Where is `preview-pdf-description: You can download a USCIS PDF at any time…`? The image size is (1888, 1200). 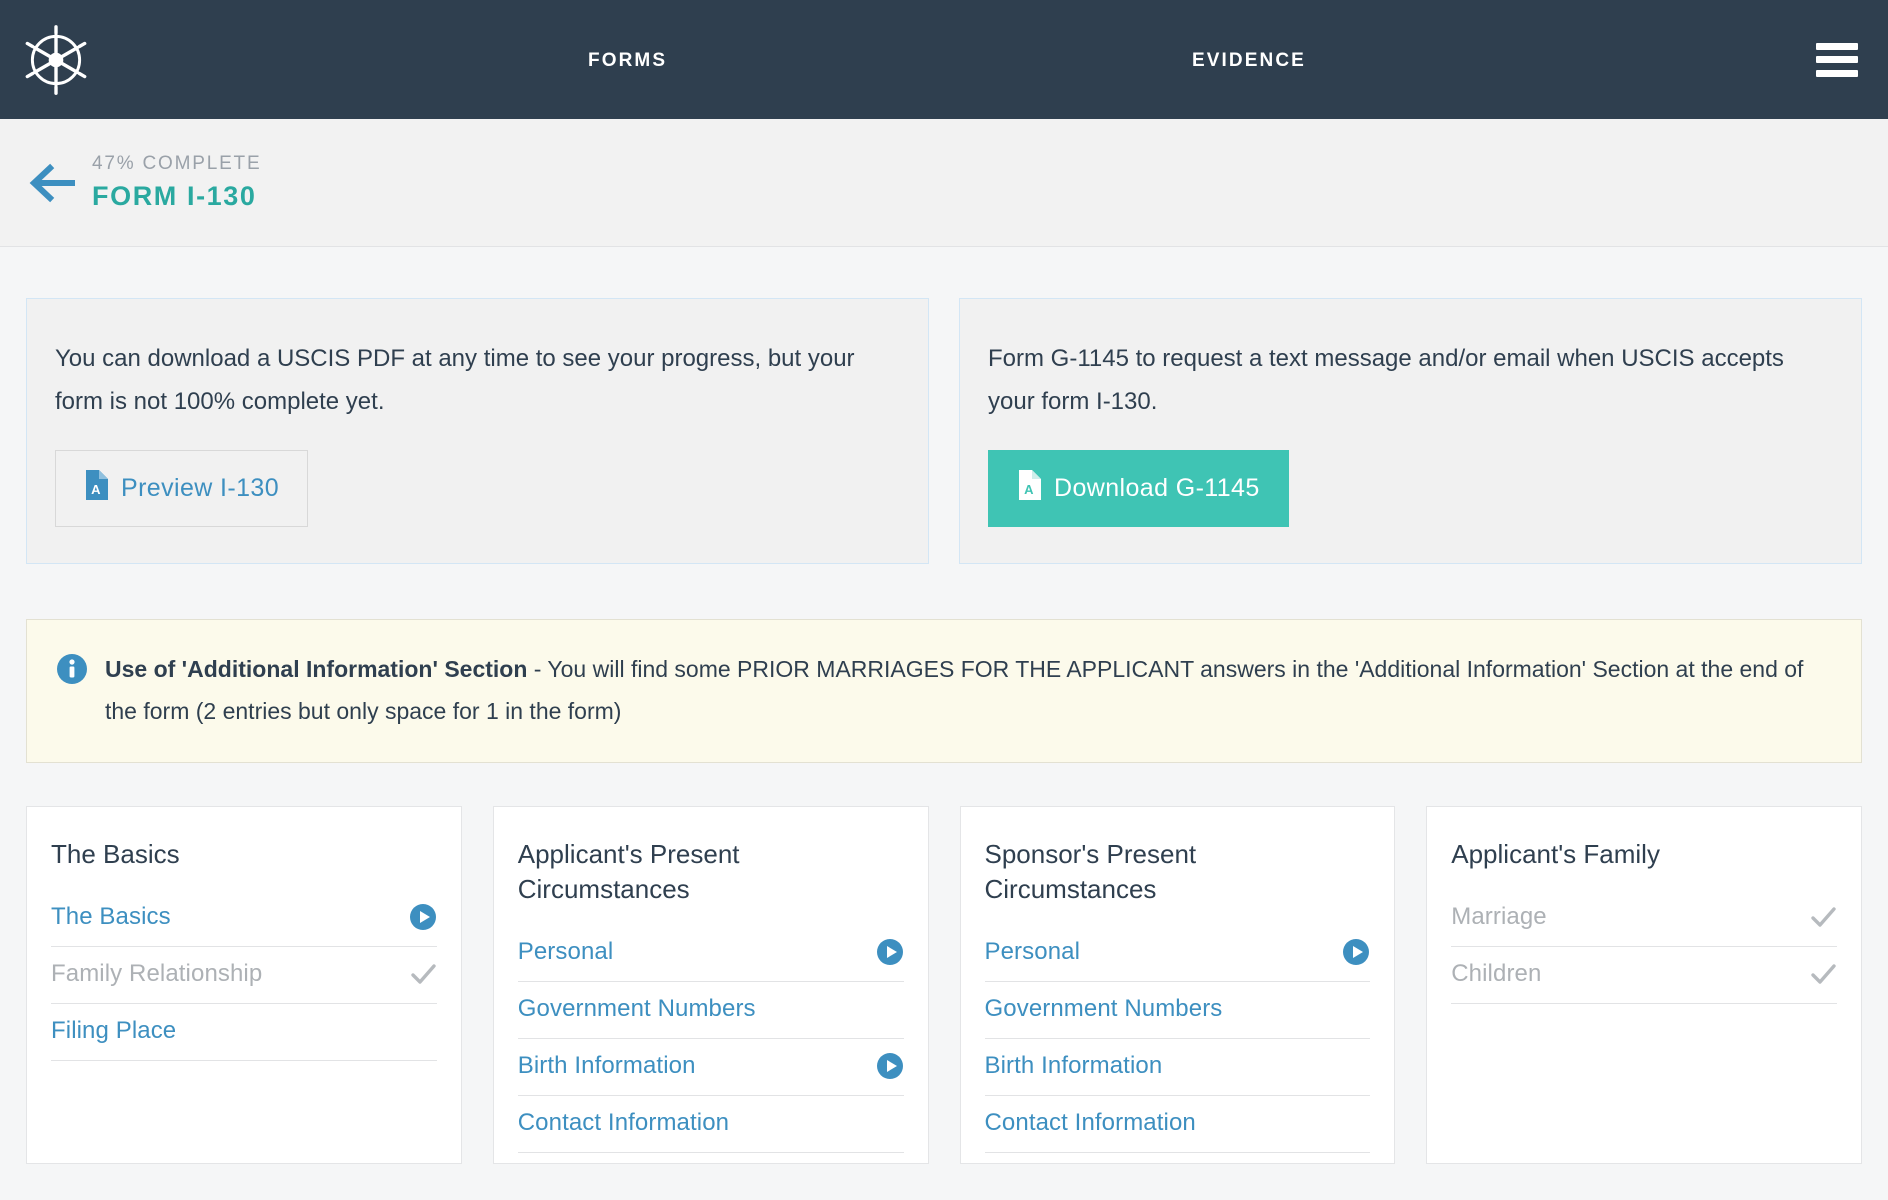 preview-pdf-description: You can download a USCIS PDF at any time… is located at coordinates (455, 380).